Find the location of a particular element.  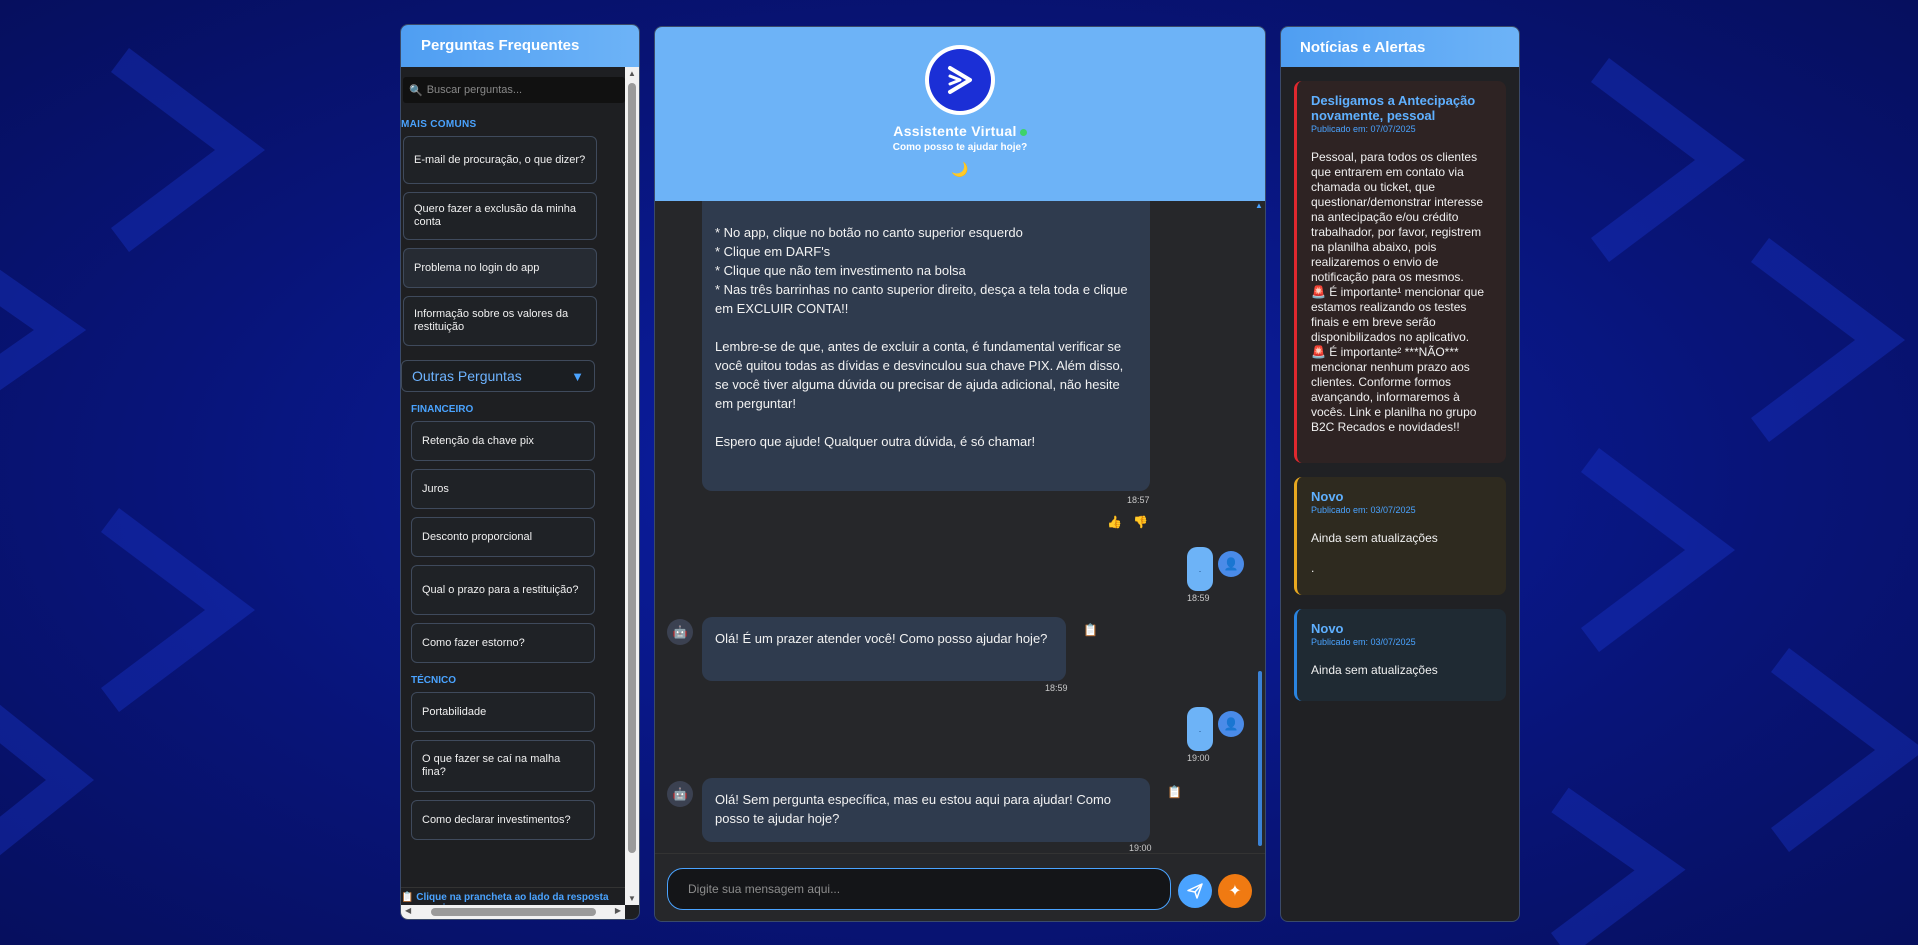

ai-suggest-button: ✦ is located at coordinates (1235, 891).